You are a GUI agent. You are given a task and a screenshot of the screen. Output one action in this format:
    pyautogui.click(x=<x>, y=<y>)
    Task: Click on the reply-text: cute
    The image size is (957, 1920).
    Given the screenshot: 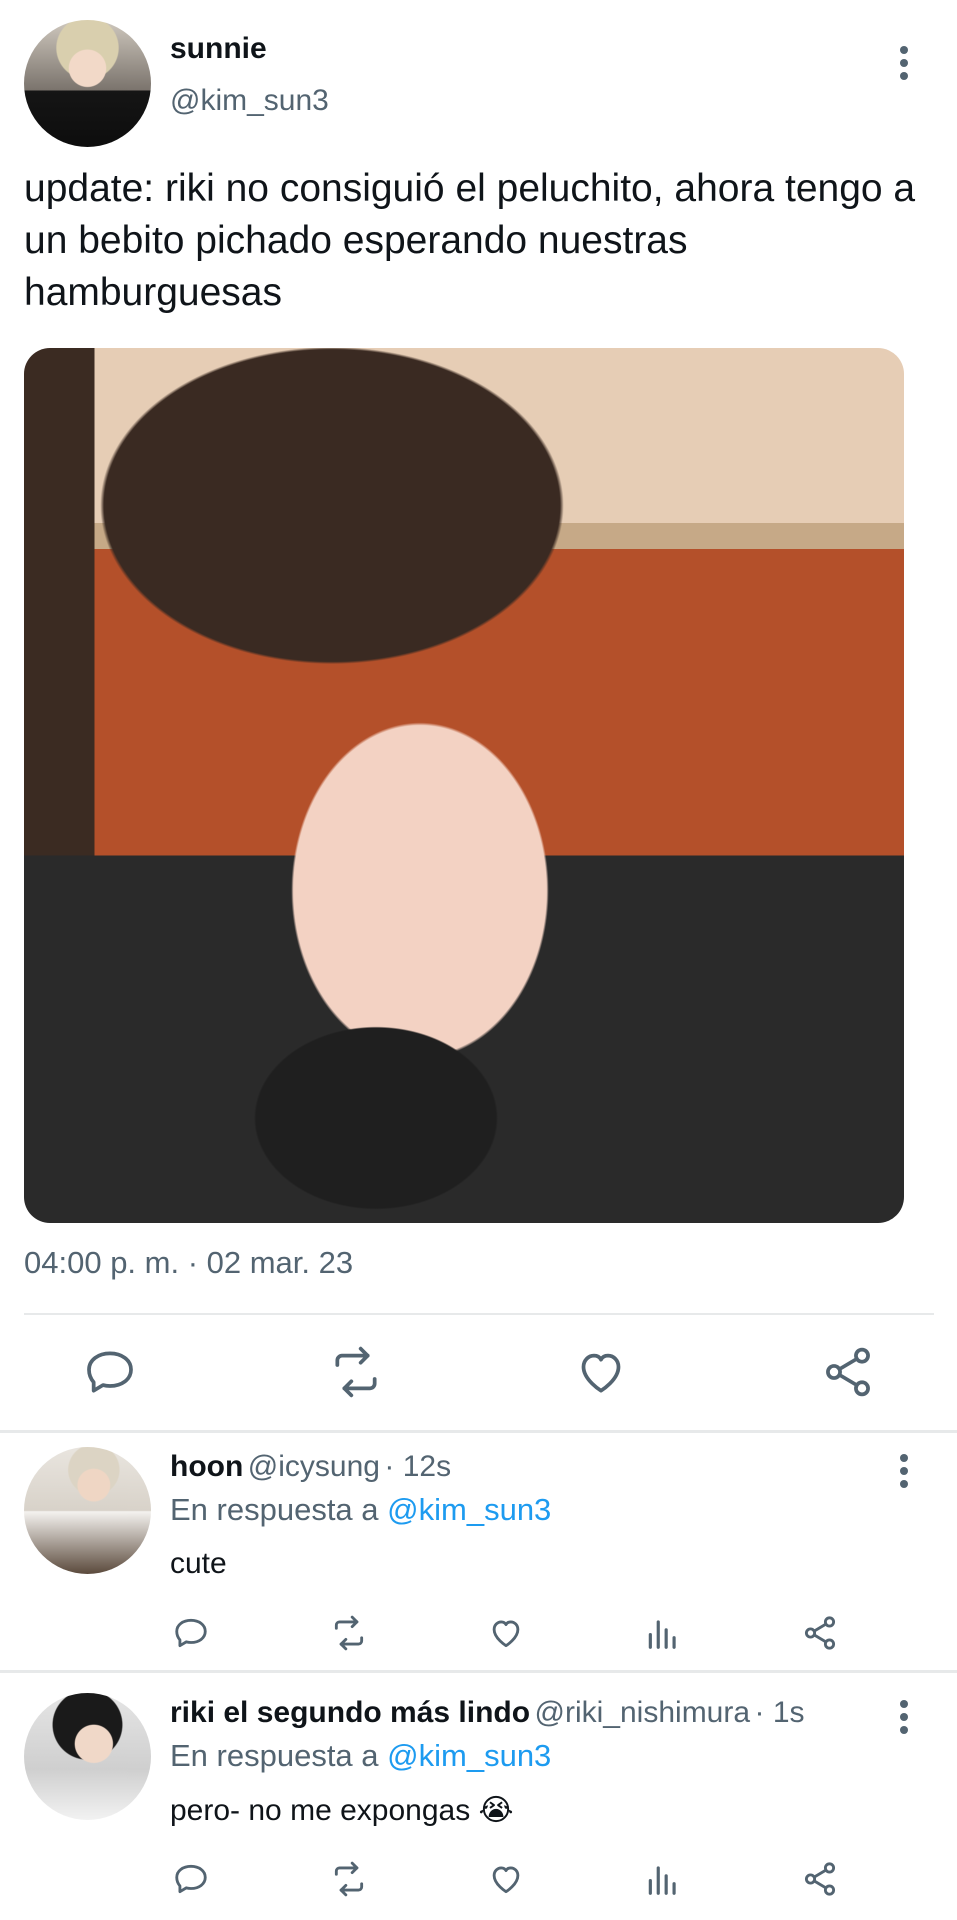 What is the action you would take?
    pyautogui.click(x=198, y=1563)
    